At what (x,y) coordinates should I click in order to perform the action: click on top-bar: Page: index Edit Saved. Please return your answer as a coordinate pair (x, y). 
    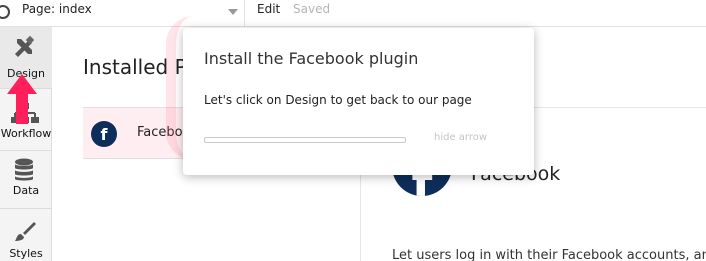
    Looking at the image, I should click on (353, 13).